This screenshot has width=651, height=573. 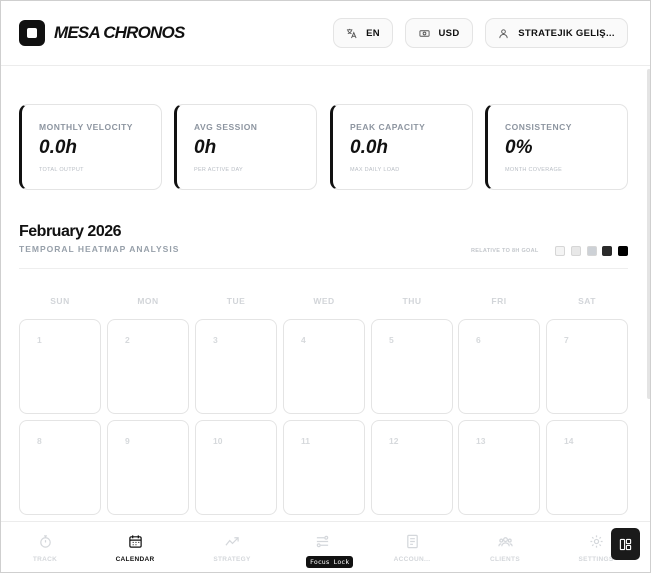 I want to click on day-number: 1, so click(x=39, y=340).